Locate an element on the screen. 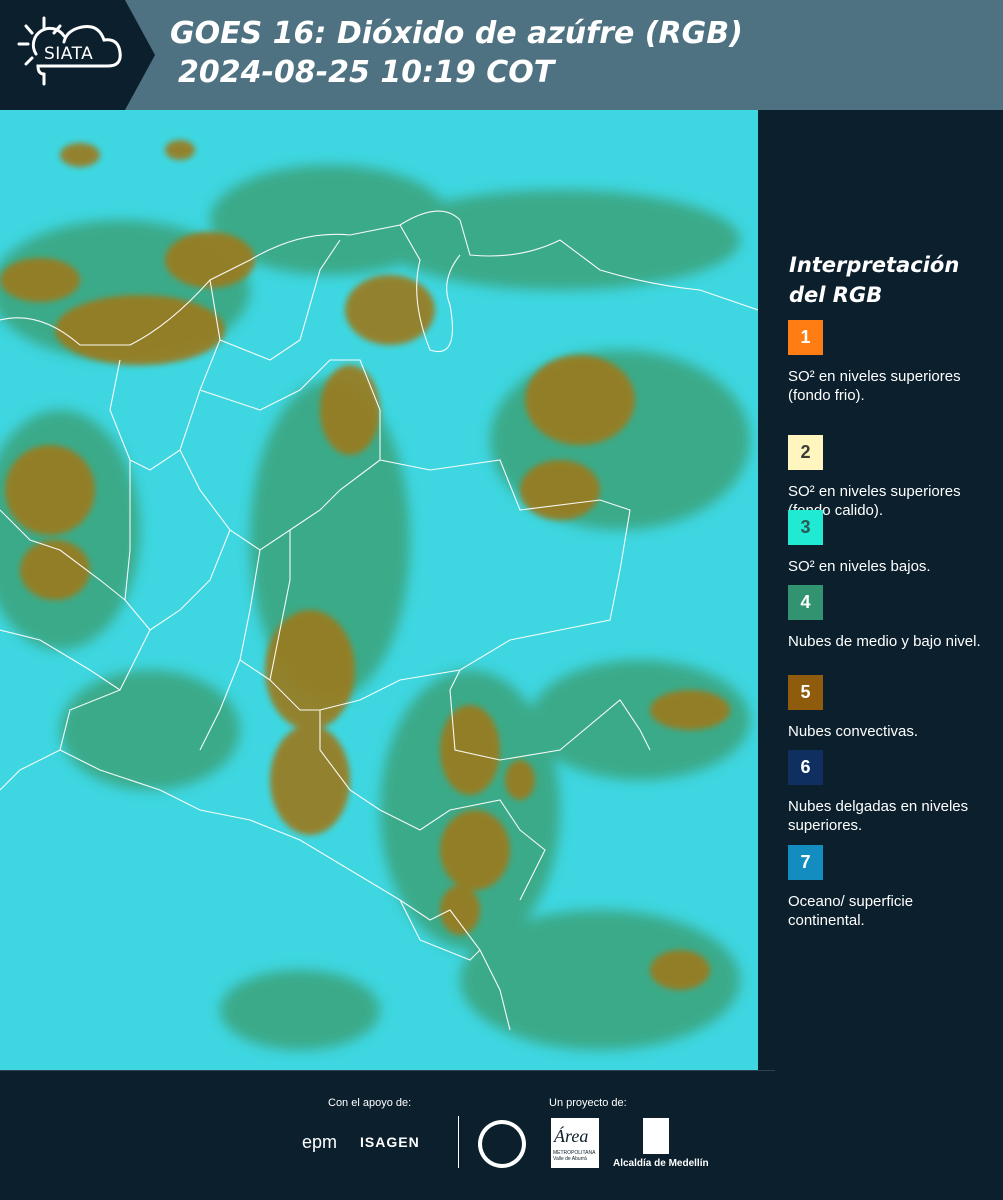 This screenshot has width=1003, height=1200. logo-block: SIATA is located at coordinates (77, 55).